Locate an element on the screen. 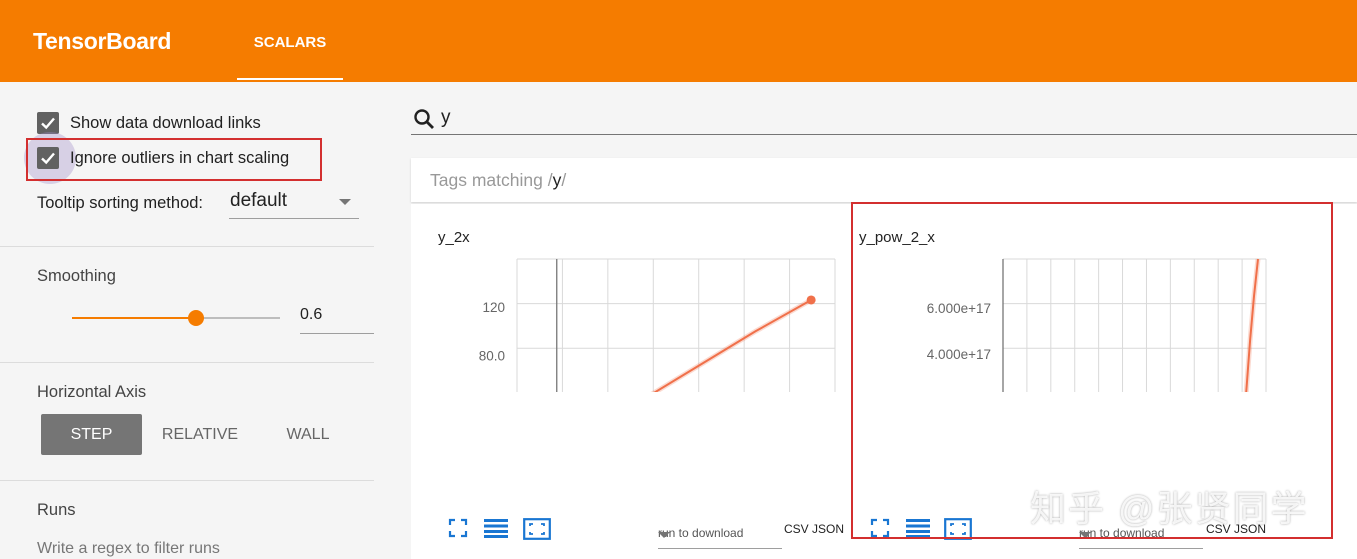 The height and width of the screenshot is (559, 1357). tab-scalars-label: SCALARS is located at coordinates (290, 42).